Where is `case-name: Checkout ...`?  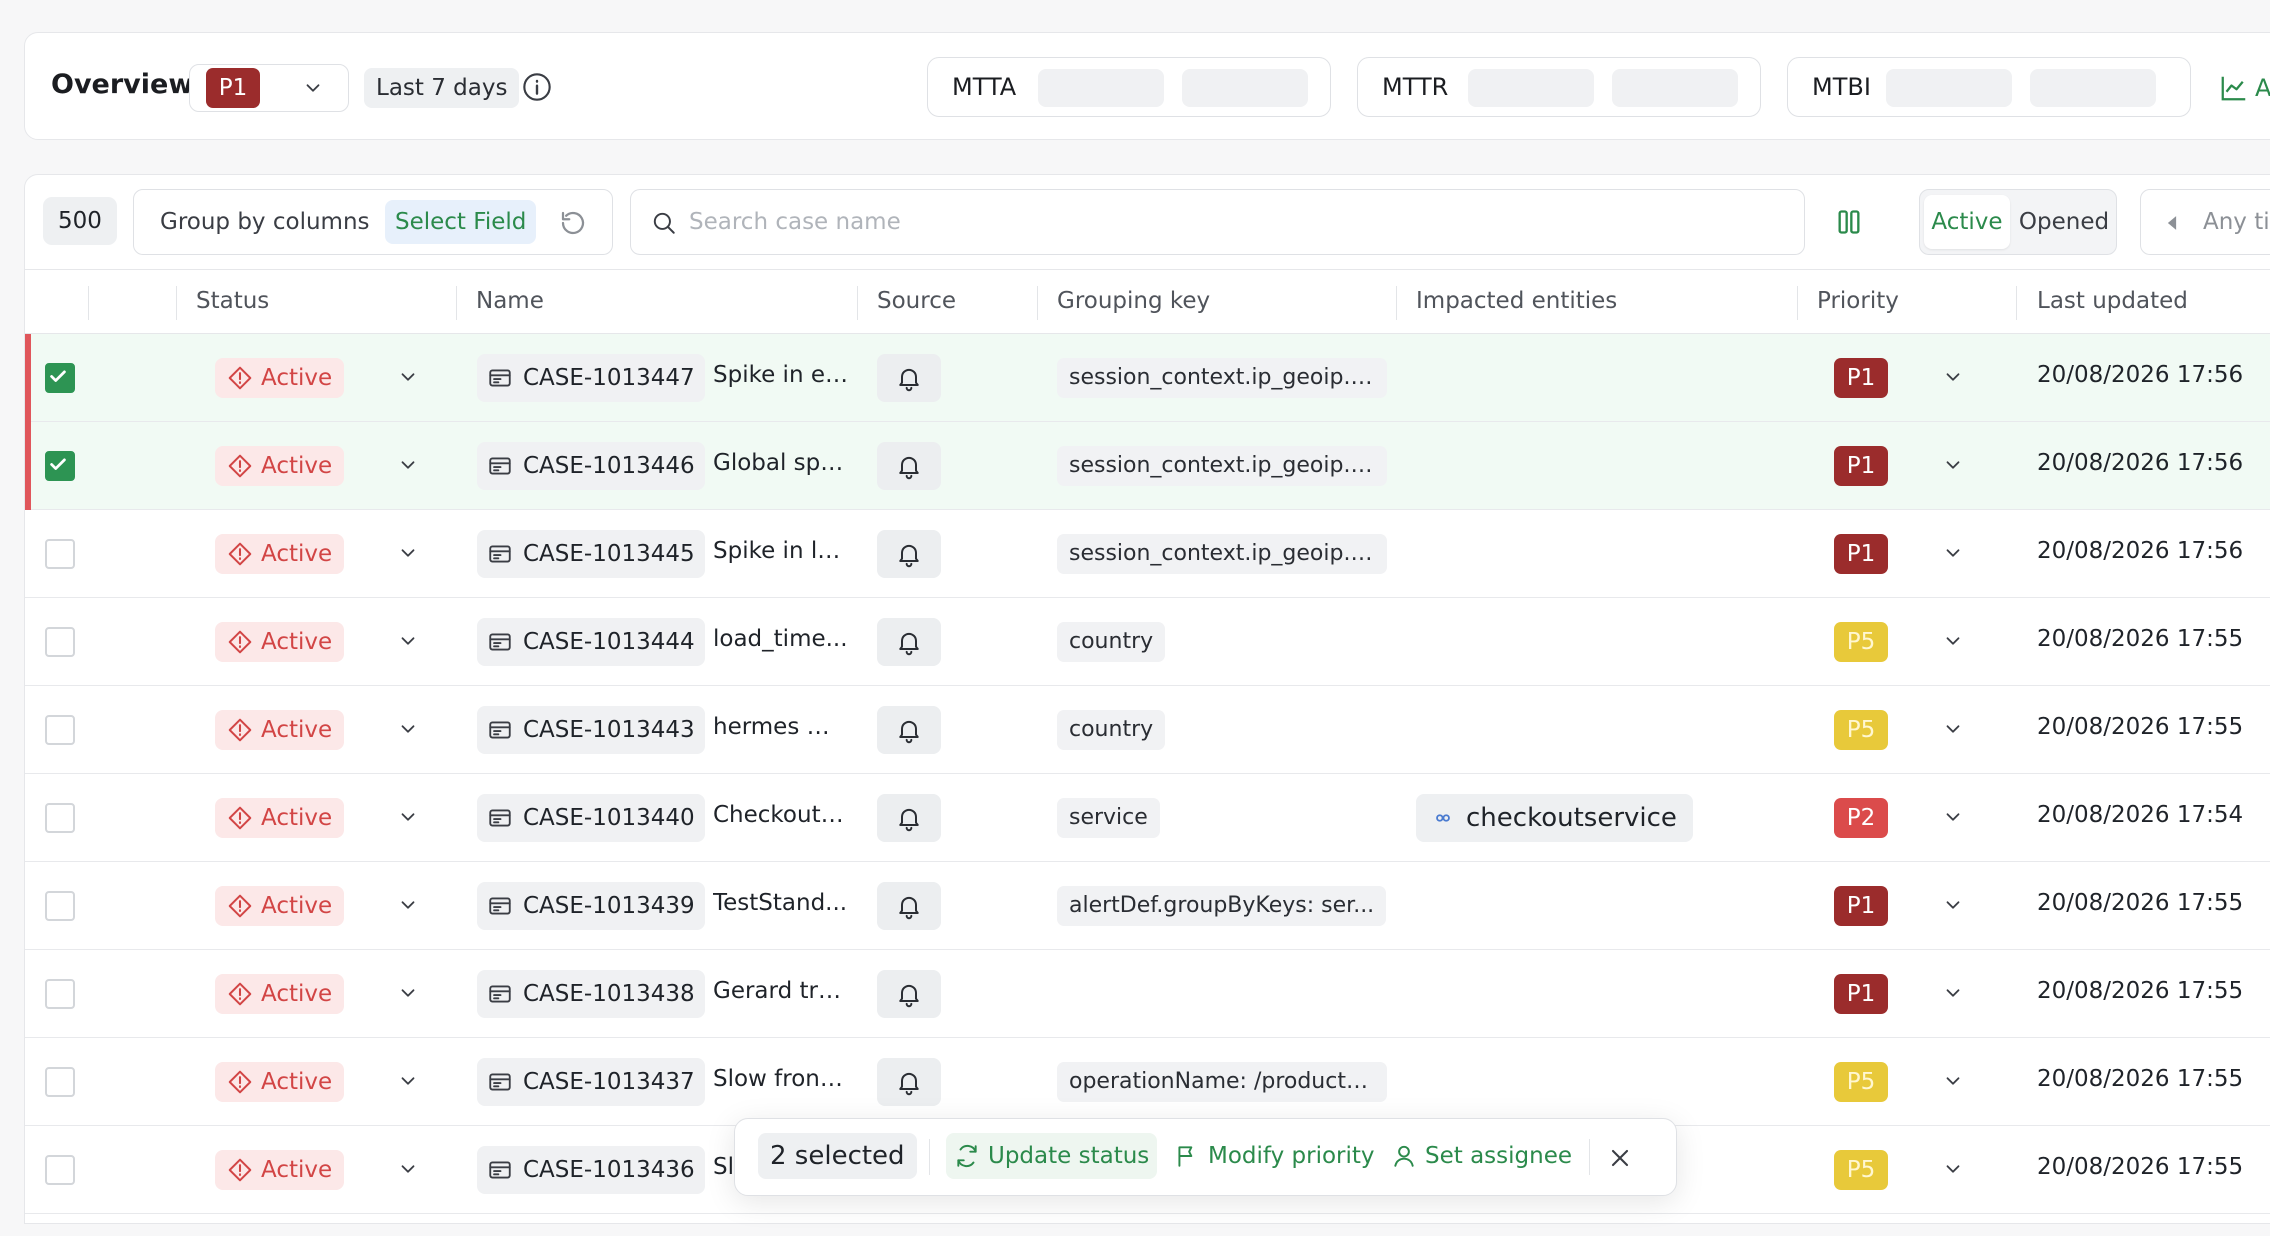 case-name: Checkout ... is located at coordinates (780, 815).